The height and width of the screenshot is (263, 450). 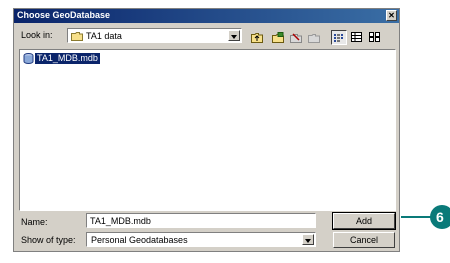 I want to click on show-of-type-select: Personal Geodatabases, so click(x=201, y=239).